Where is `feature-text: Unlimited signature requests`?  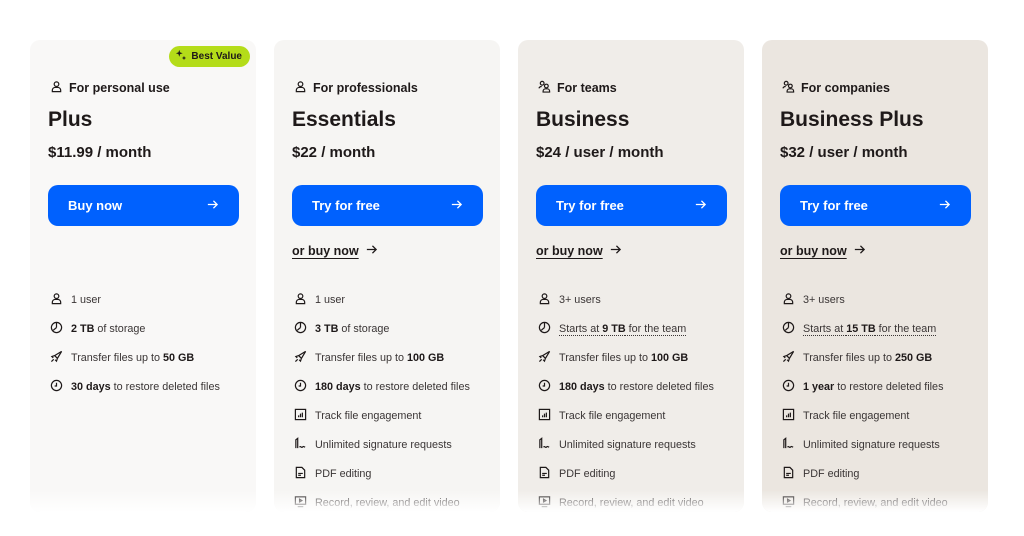
feature-text: Unlimited signature requests is located at coordinates (383, 445).